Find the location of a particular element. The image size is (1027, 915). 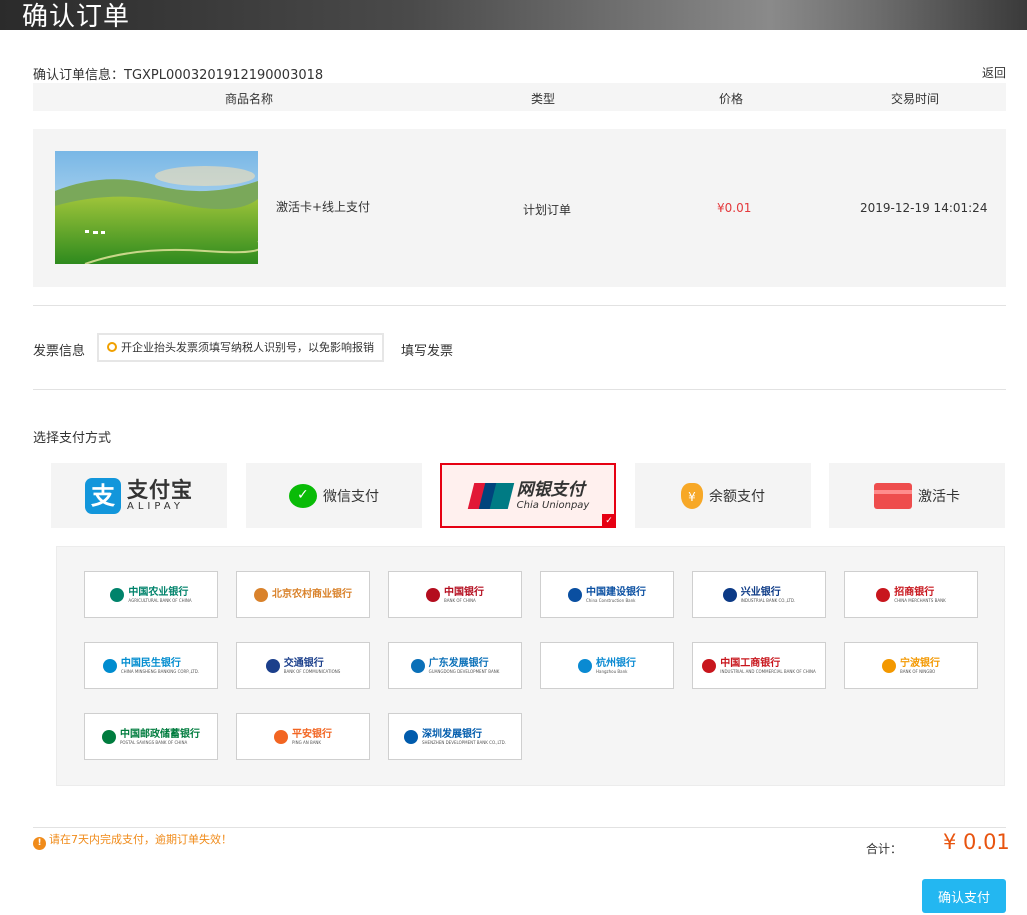

bank-option: 宁波银行 BANK OF NINGBO is located at coordinates (911, 665).